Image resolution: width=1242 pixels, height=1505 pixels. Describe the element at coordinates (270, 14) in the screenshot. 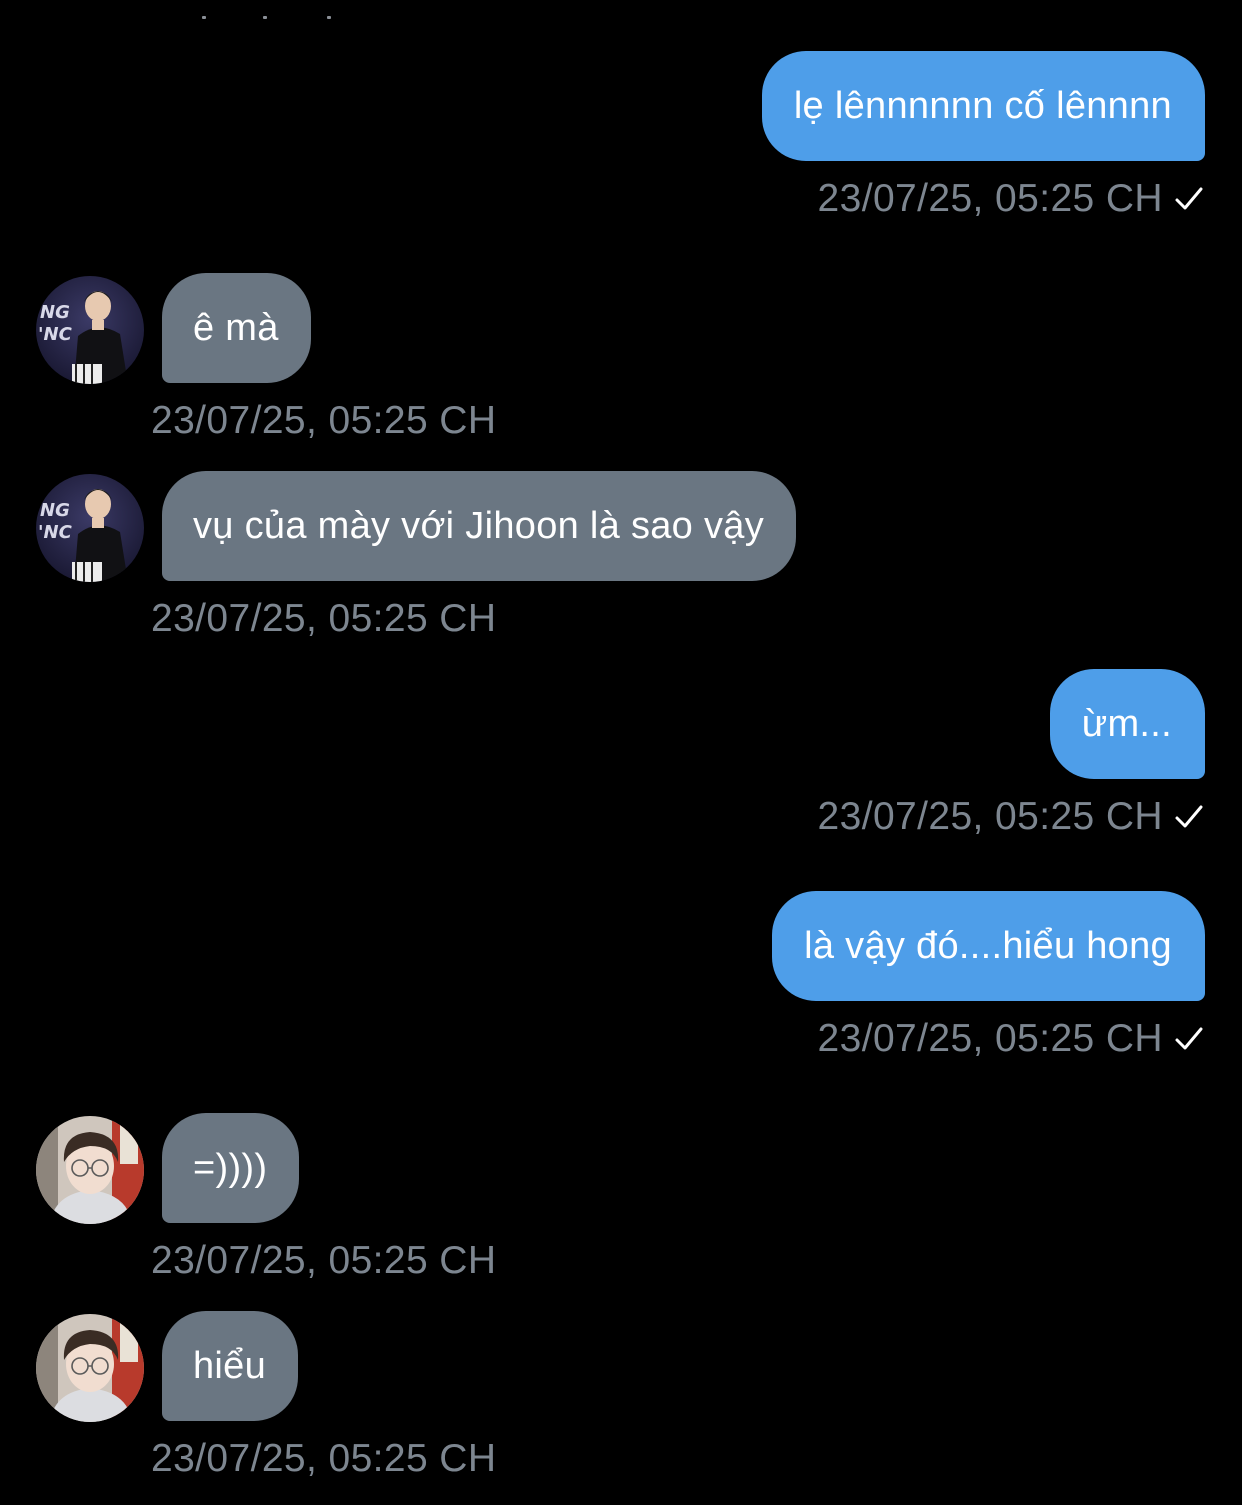

I see `scroll-fade-dots` at that location.